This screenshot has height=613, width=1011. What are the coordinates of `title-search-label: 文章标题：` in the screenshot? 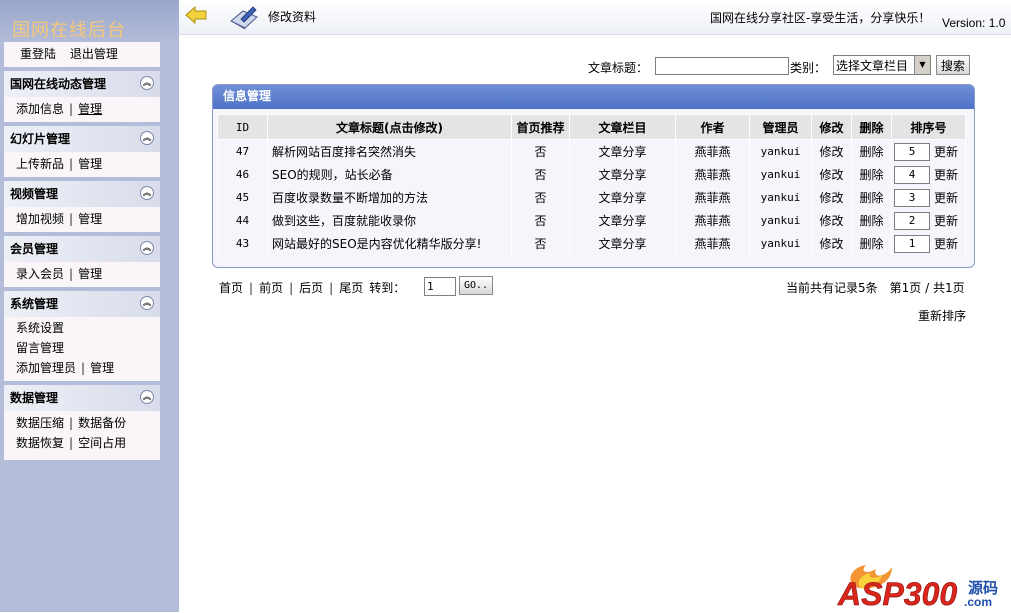 It's located at (618, 68).